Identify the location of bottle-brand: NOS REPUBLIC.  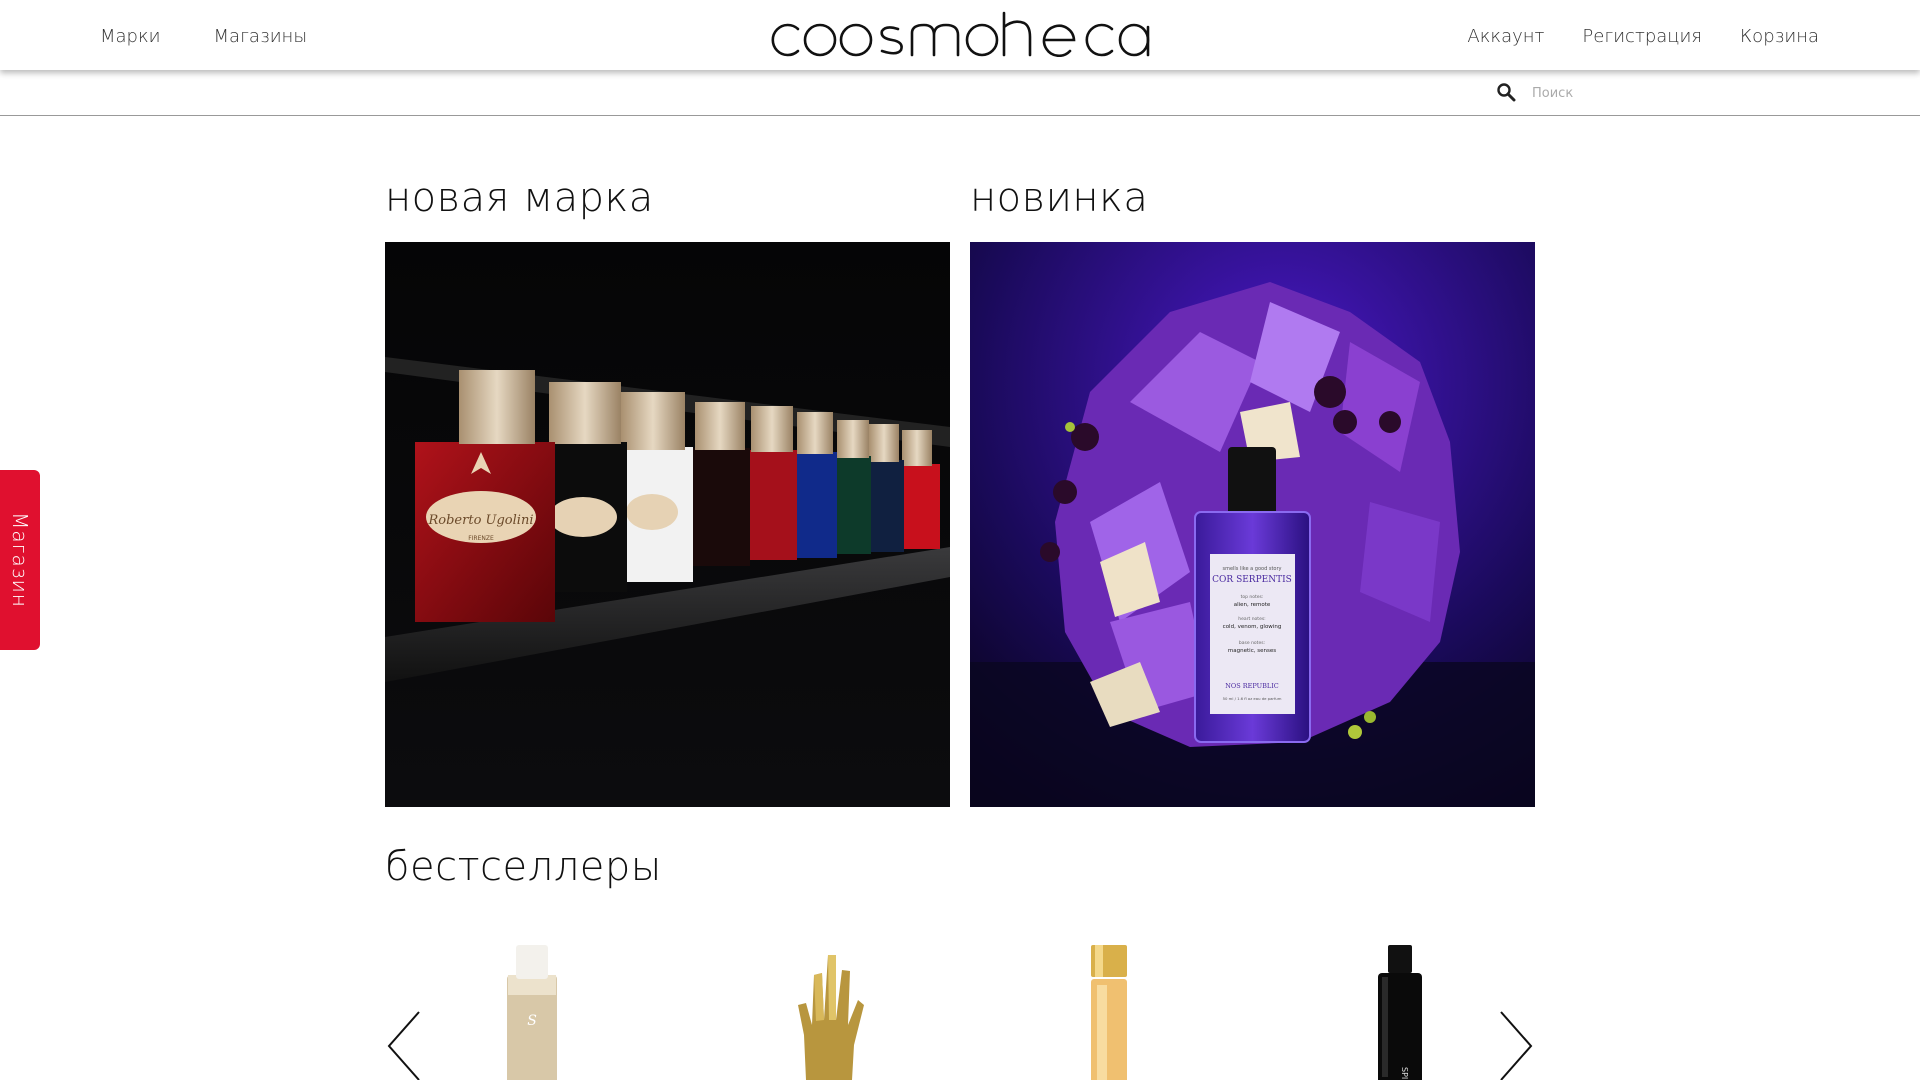
(1252, 686).